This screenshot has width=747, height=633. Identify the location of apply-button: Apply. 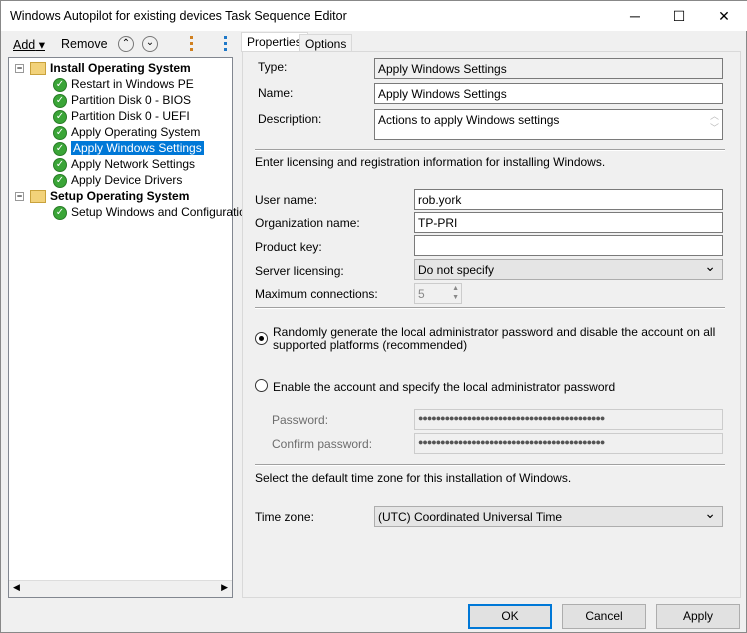
(698, 616).